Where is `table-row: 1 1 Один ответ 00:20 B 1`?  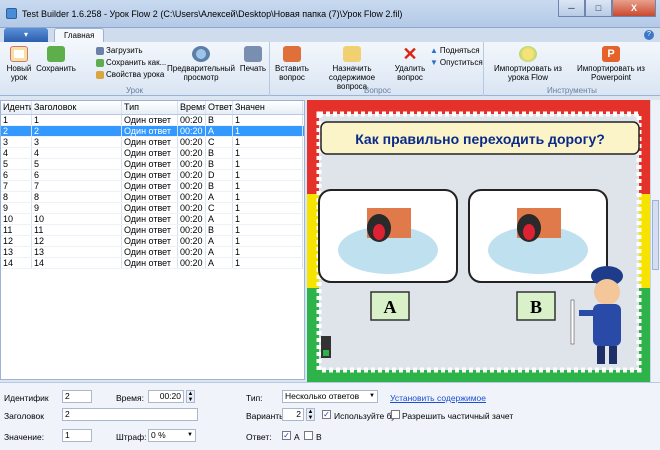 table-row: 1 1 Один ответ 00:20 B 1 is located at coordinates (152, 120).